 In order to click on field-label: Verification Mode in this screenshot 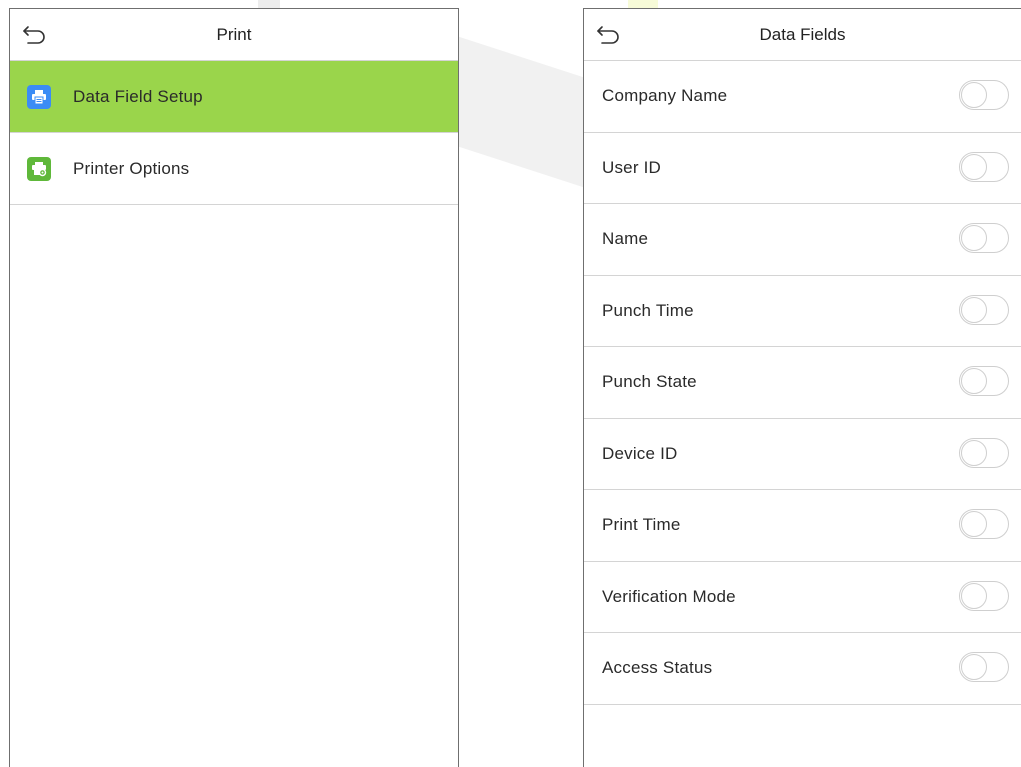, I will do `click(669, 596)`.